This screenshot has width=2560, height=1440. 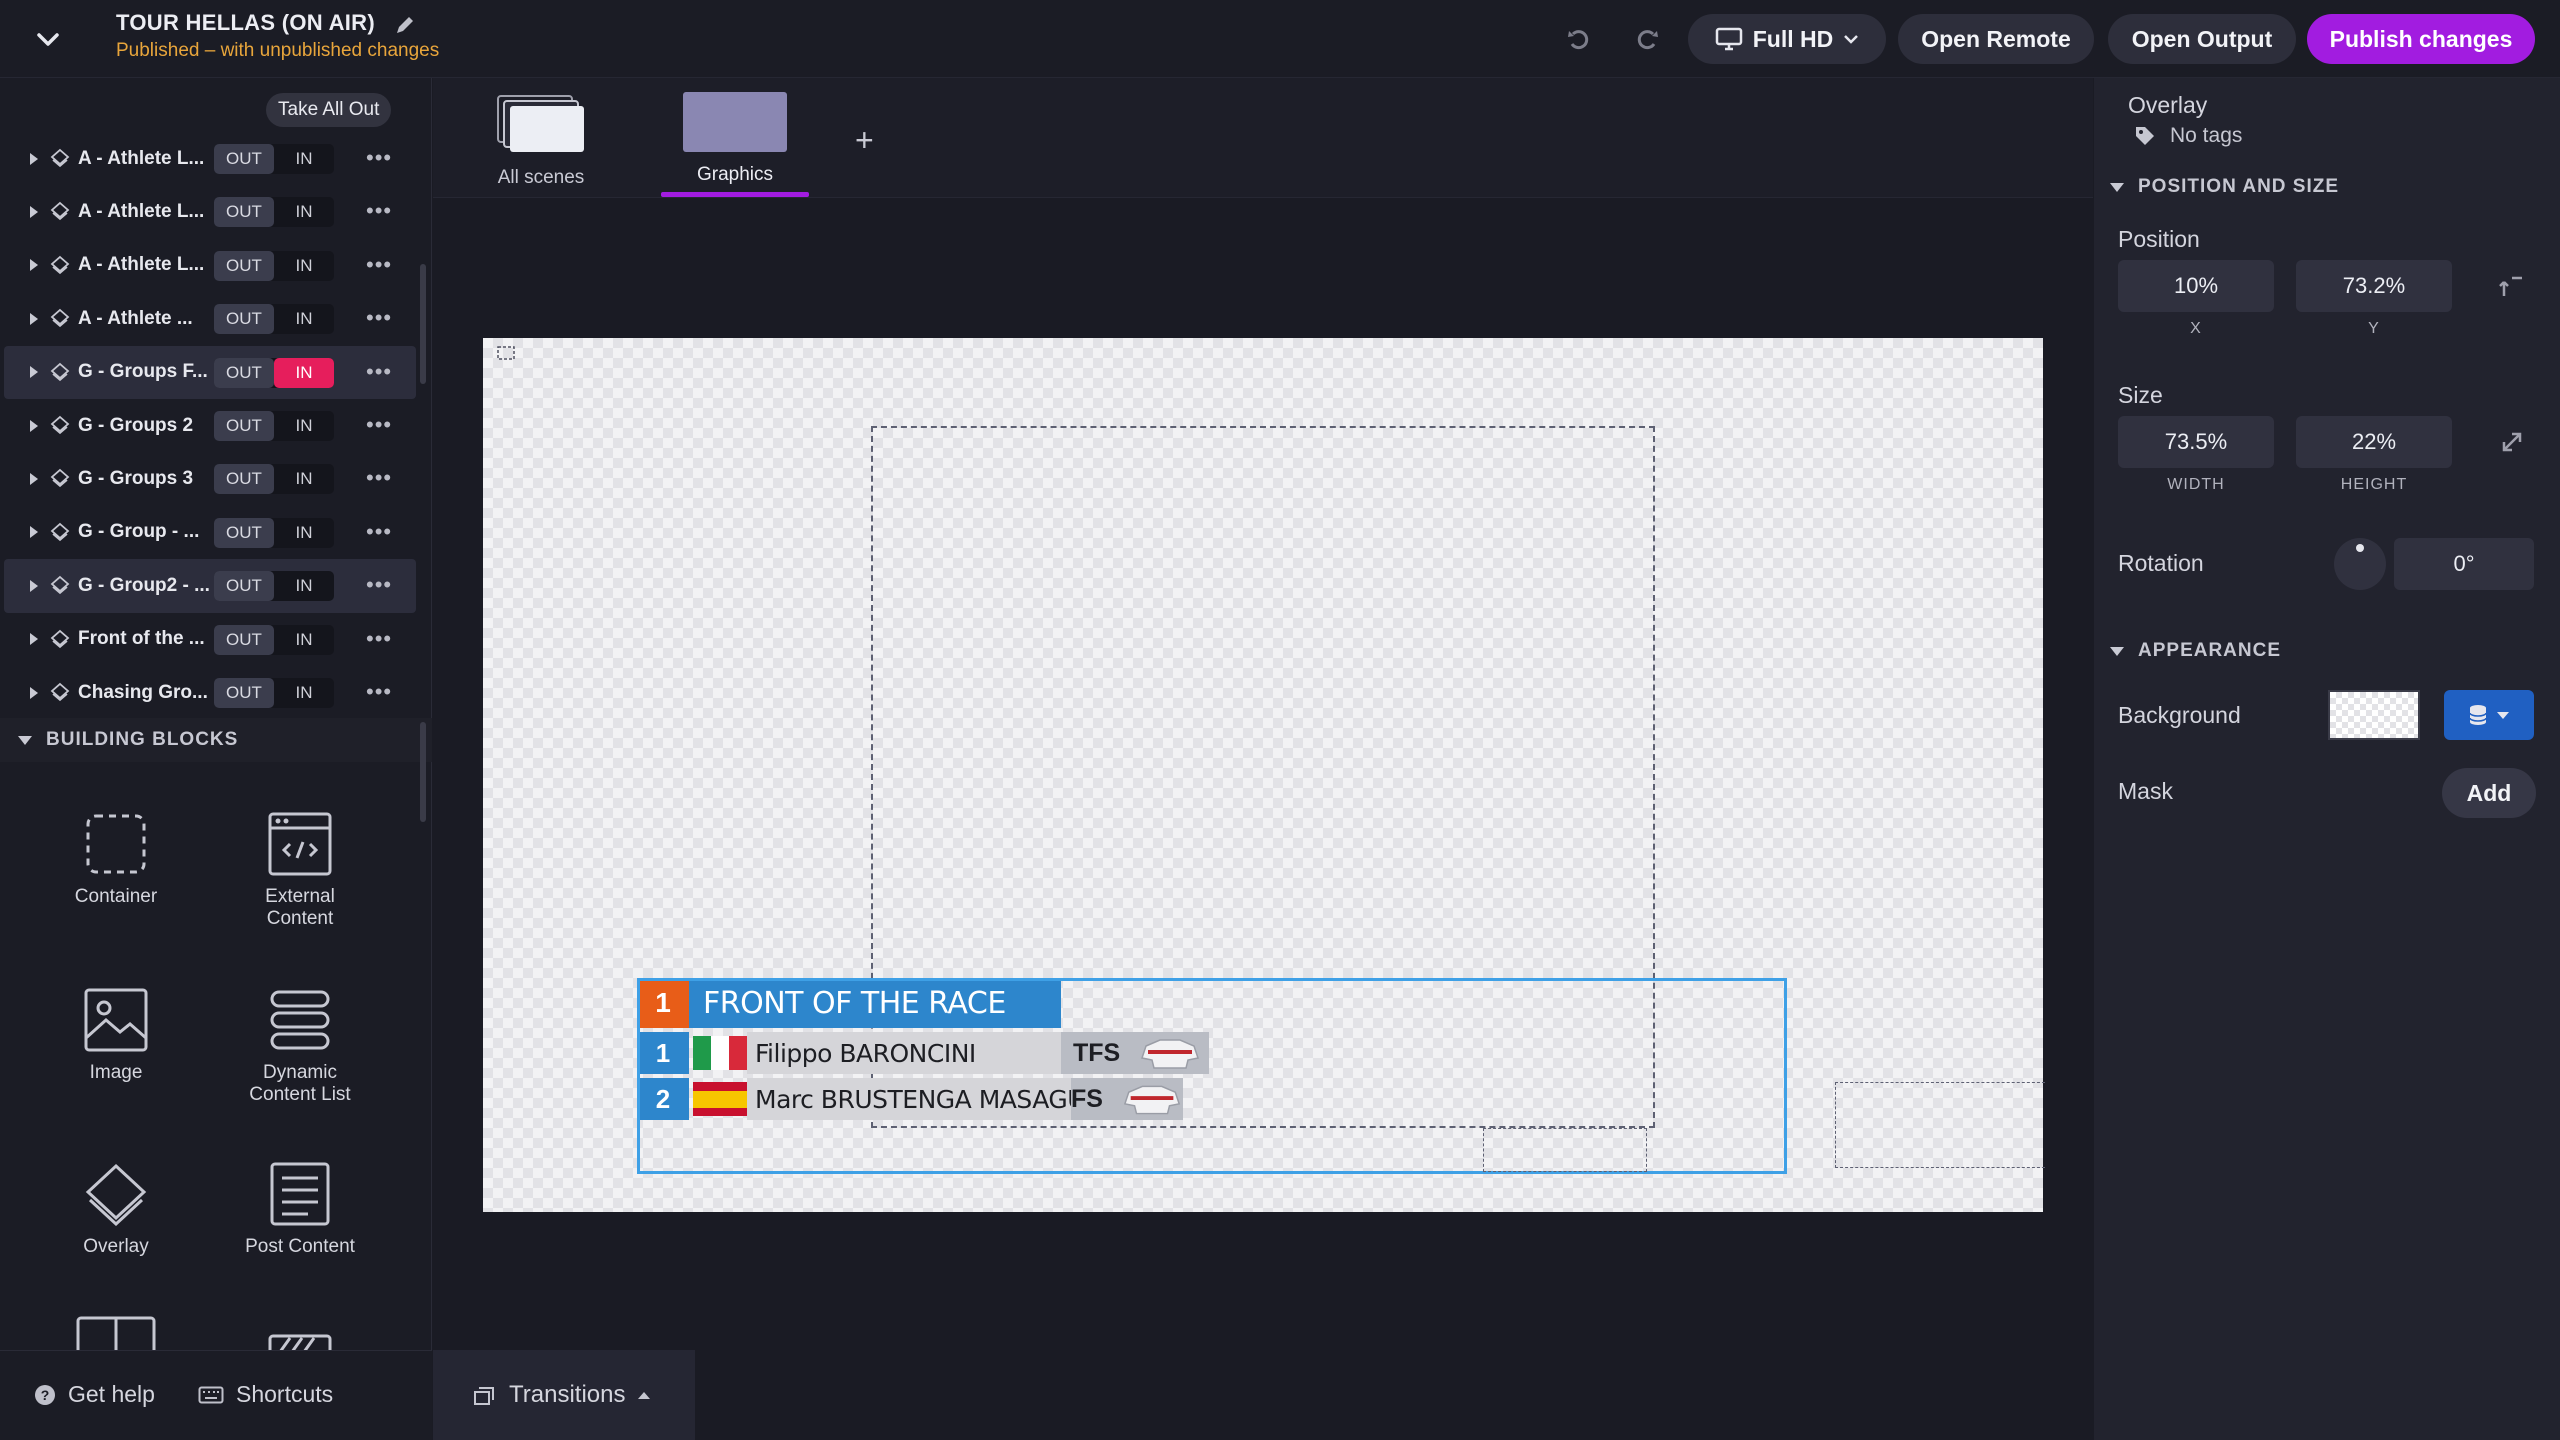 What do you see at coordinates (506, 353) in the screenshot?
I see `fit-frame-icon` at bounding box center [506, 353].